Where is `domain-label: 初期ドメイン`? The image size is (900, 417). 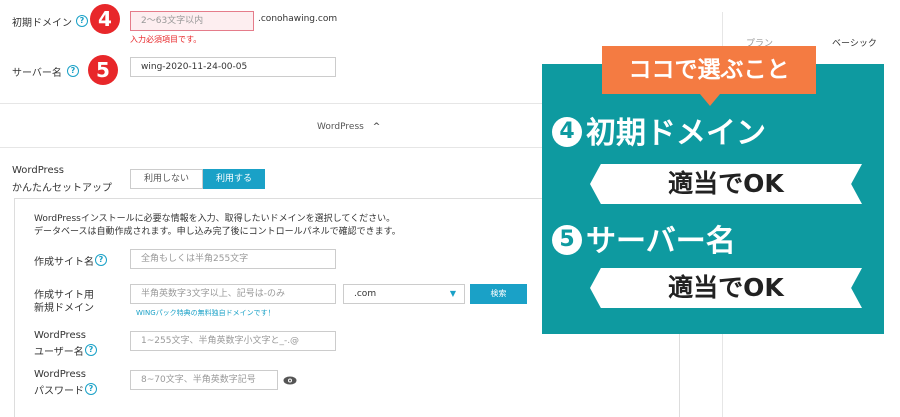 domain-label: 初期ドメイン is located at coordinates (42, 23).